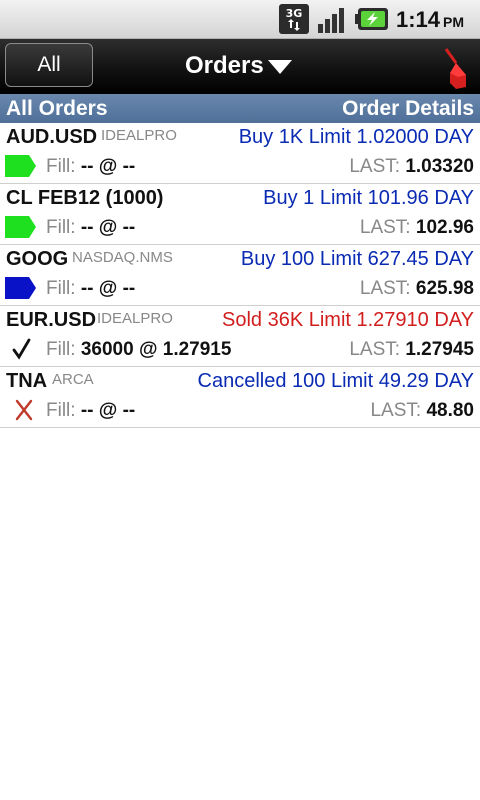 This screenshot has height=800, width=480. What do you see at coordinates (411, 166) in the screenshot?
I see `order-last-price: LAST: 1.03320` at bounding box center [411, 166].